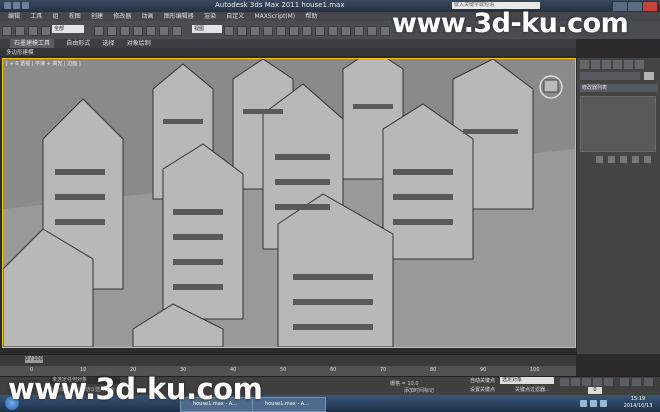 This screenshot has width=660, height=412. I want to click on tray-volume-icon, so click(603, 403).